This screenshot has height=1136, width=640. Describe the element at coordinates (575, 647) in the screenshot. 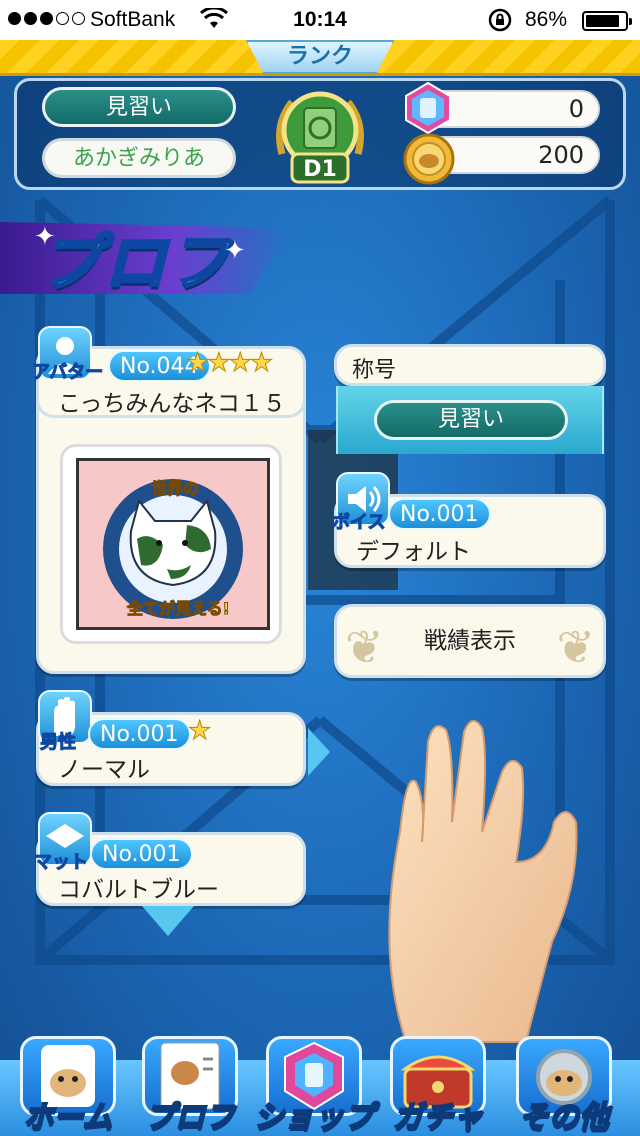

I see `laurel-right-icon: ❦` at that location.